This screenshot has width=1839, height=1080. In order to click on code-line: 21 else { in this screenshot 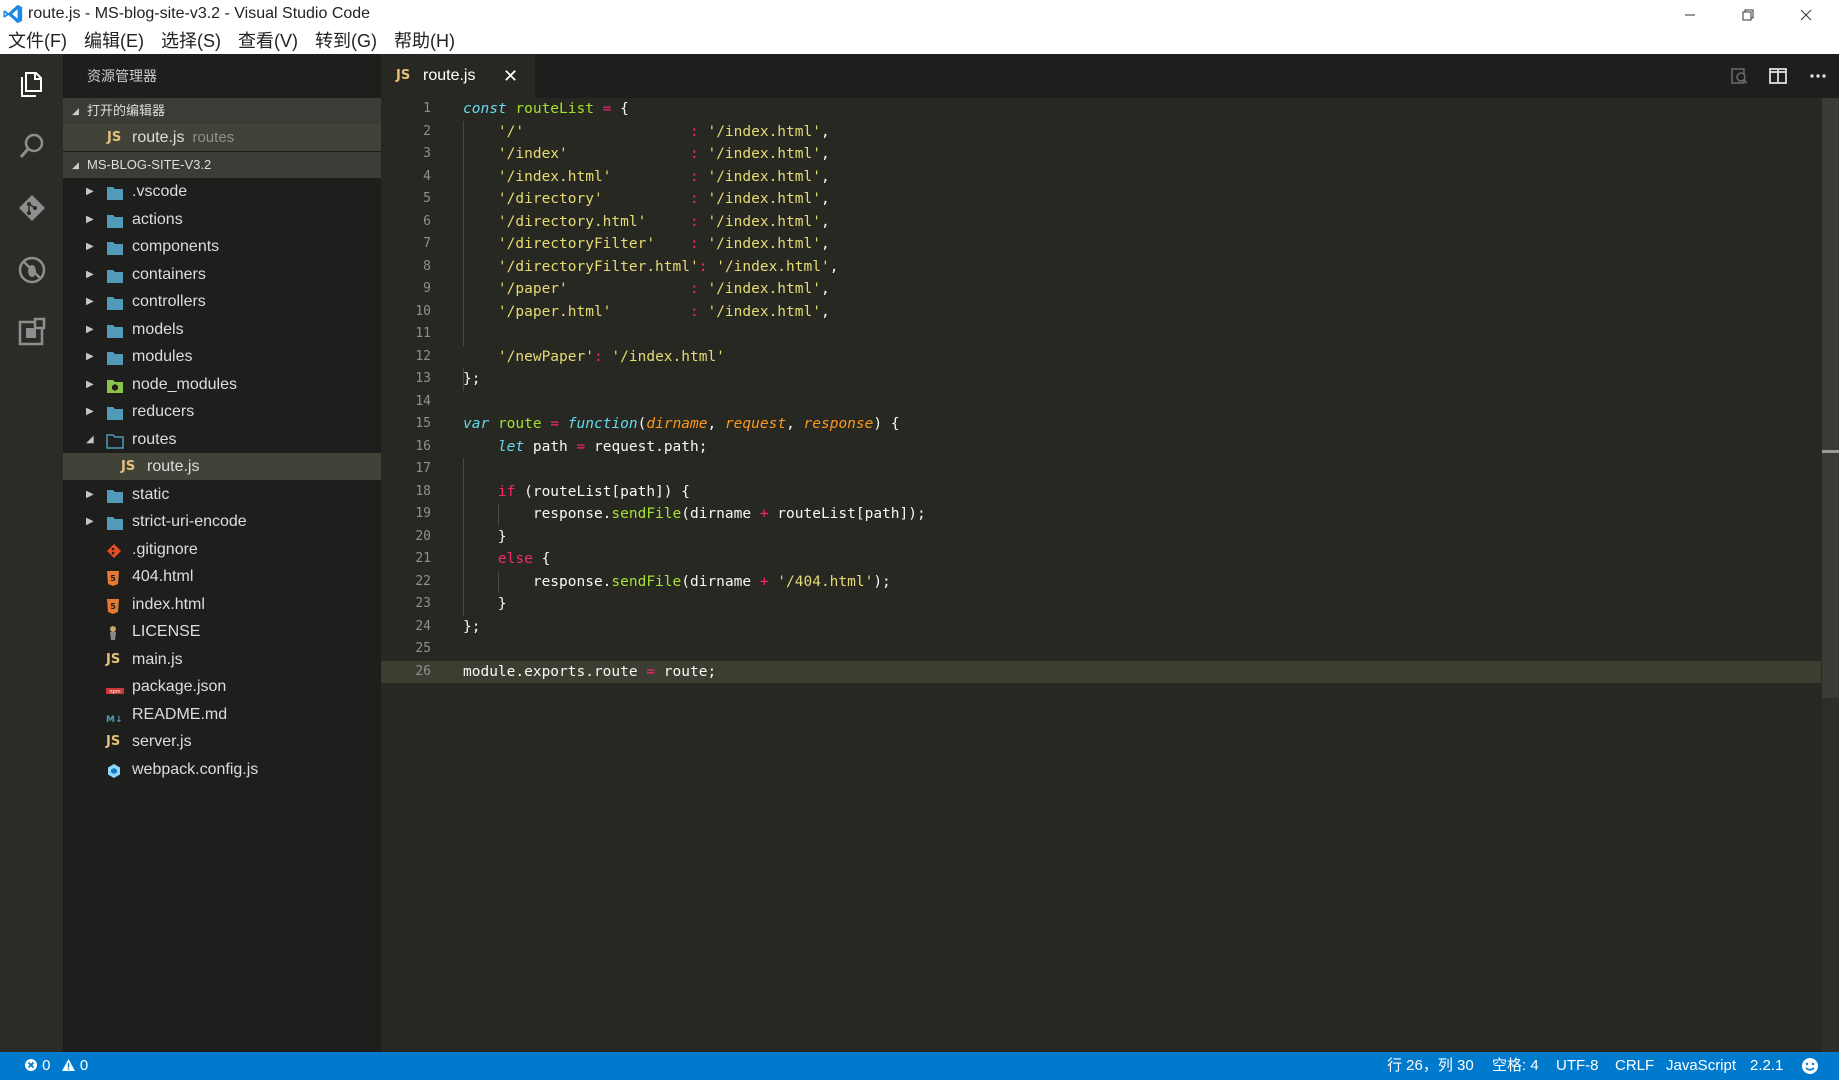, I will do `click(1101, 559)`.